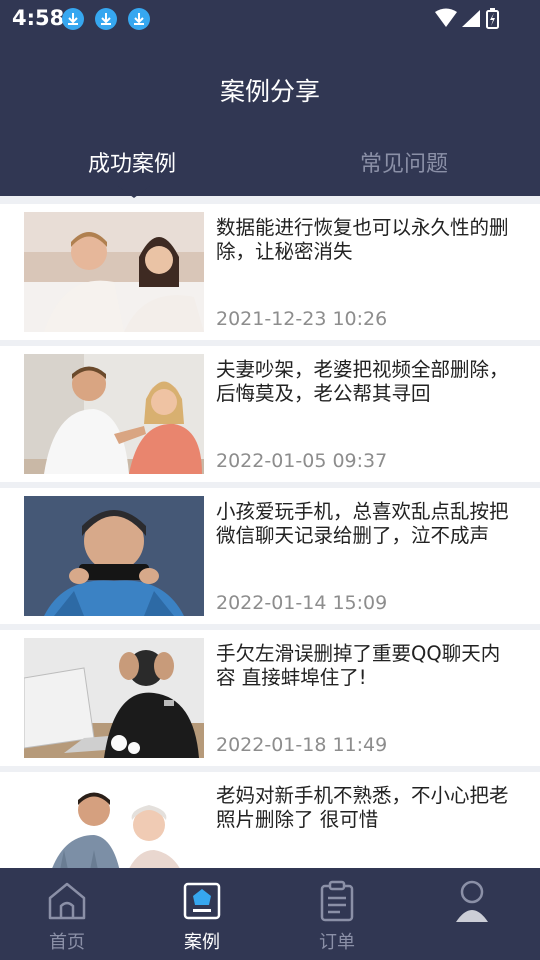  I want to click on case-date: 2021-12-23 10:26, so click(302, 319).